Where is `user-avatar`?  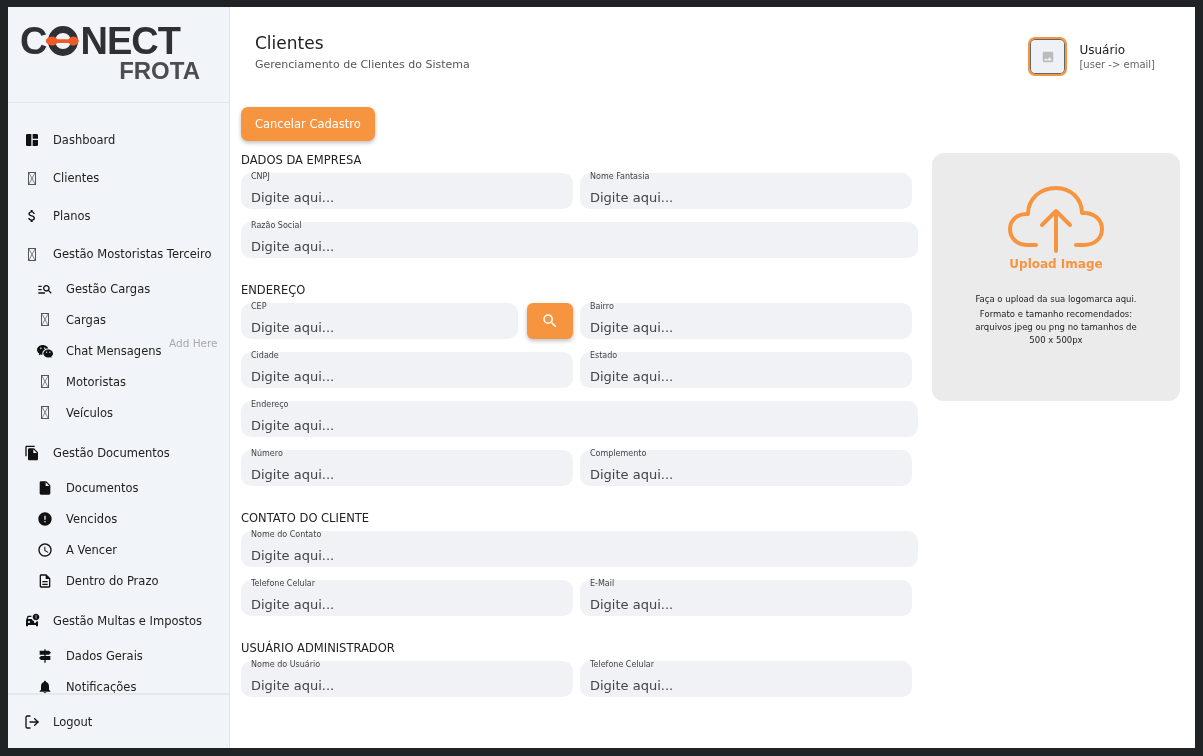
user-avatar is located at coordinates (1048, 56).